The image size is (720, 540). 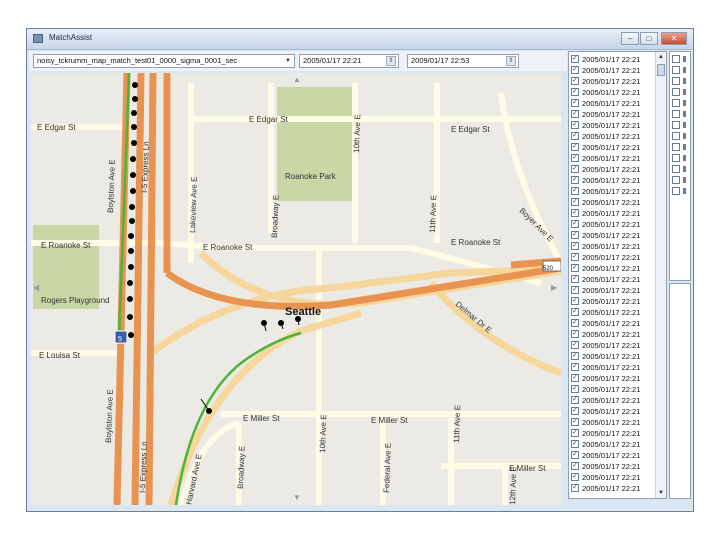 I want to click on maximize-button: □, so click(x=649, y=38).